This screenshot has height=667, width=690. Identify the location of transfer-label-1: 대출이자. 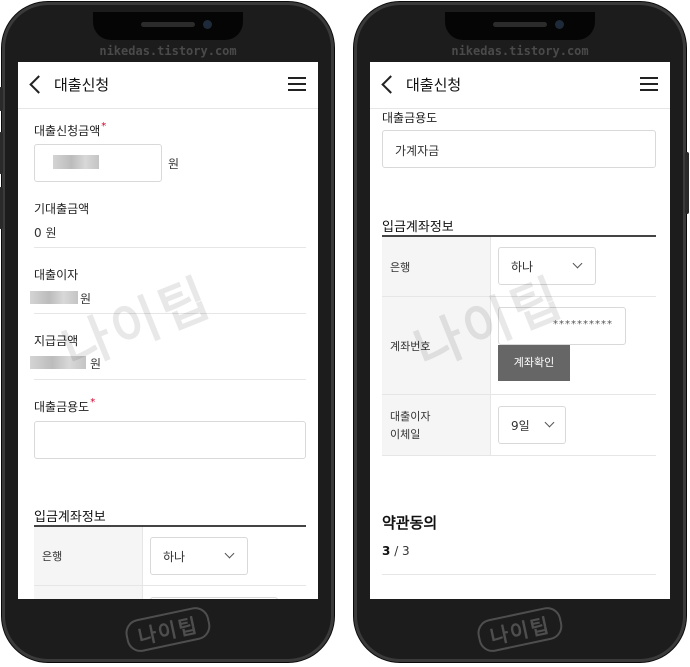
(410, 416).